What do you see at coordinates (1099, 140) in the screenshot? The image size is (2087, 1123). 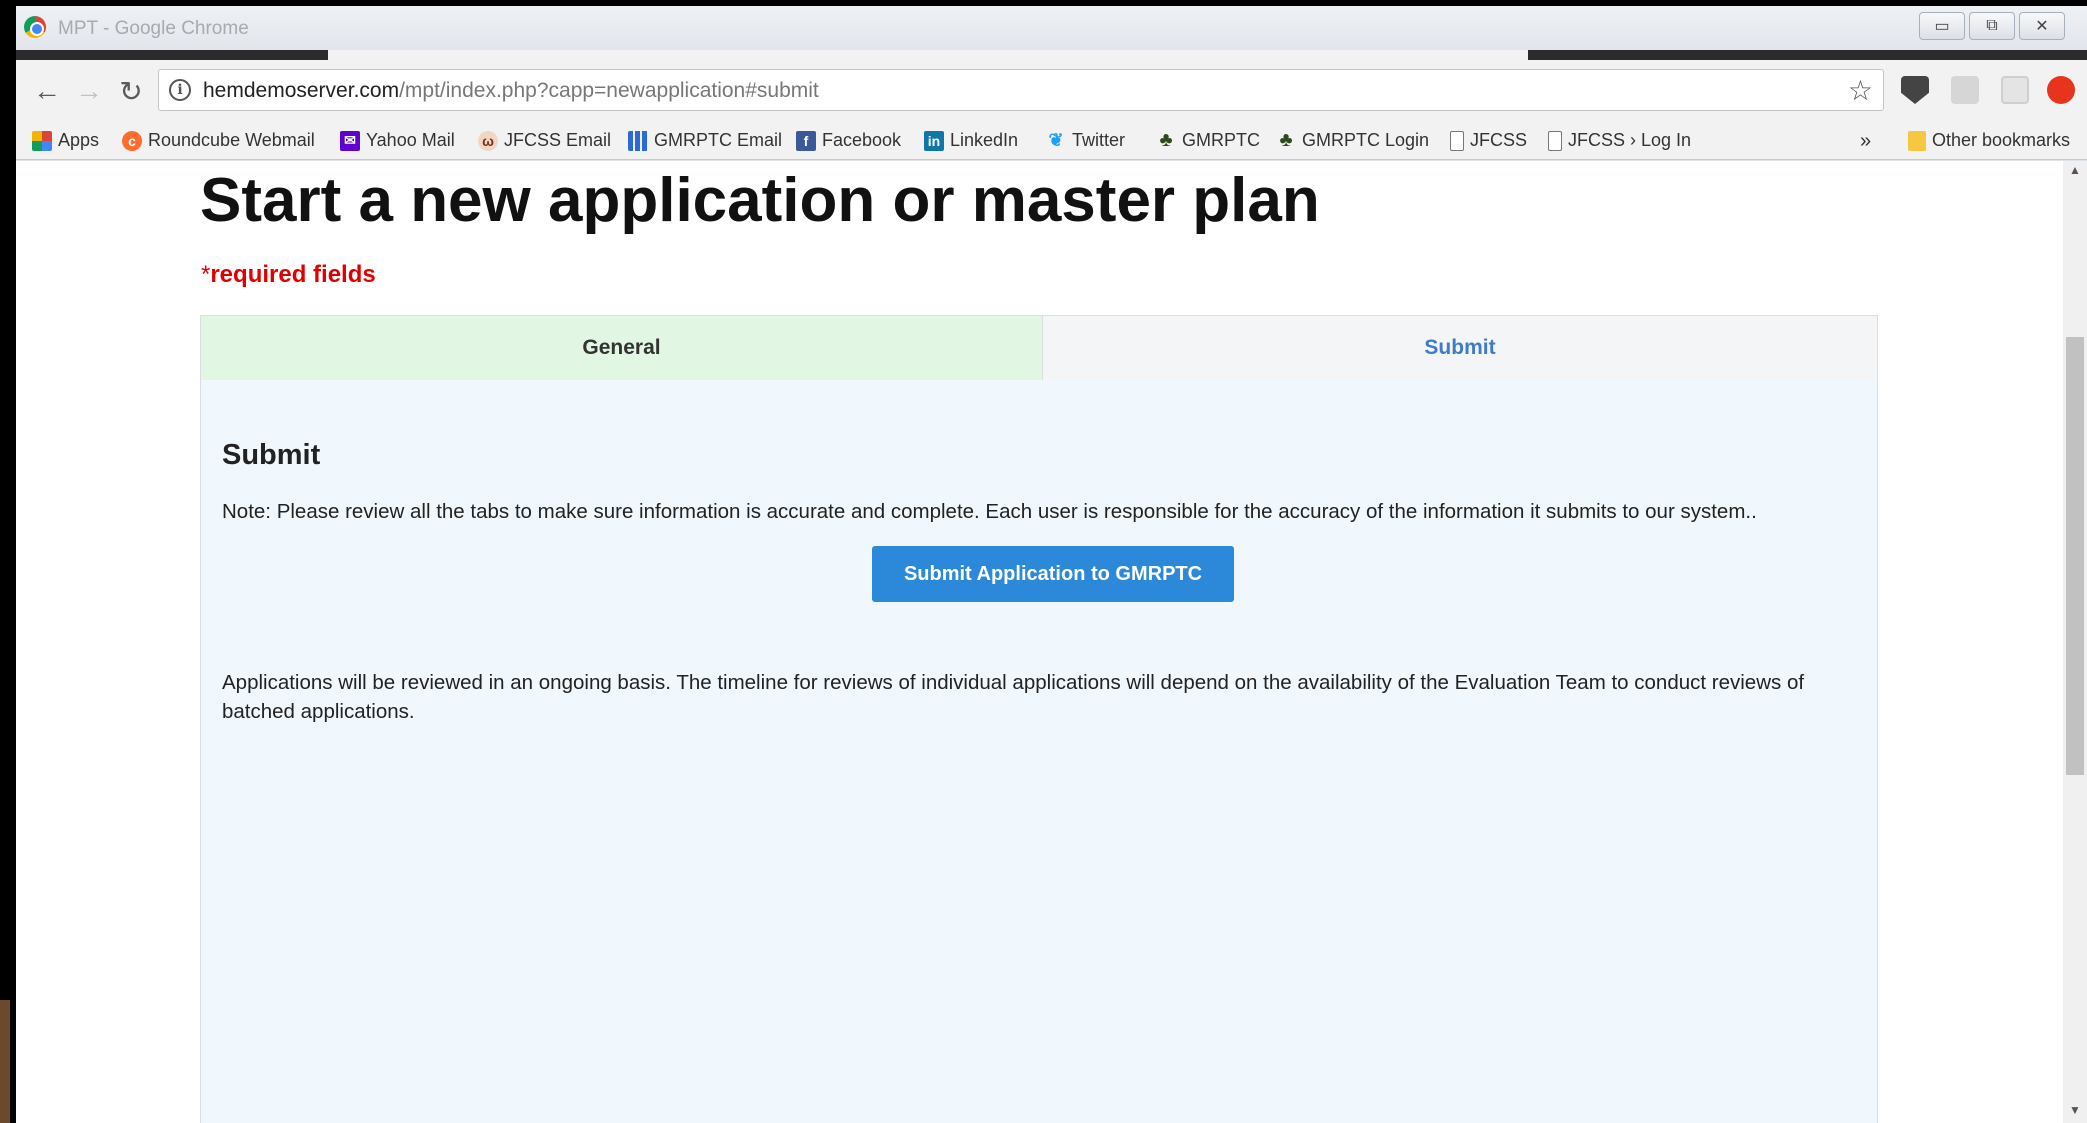 I see `bookmark-label: Twitter` at bounding box center [1099, 140].